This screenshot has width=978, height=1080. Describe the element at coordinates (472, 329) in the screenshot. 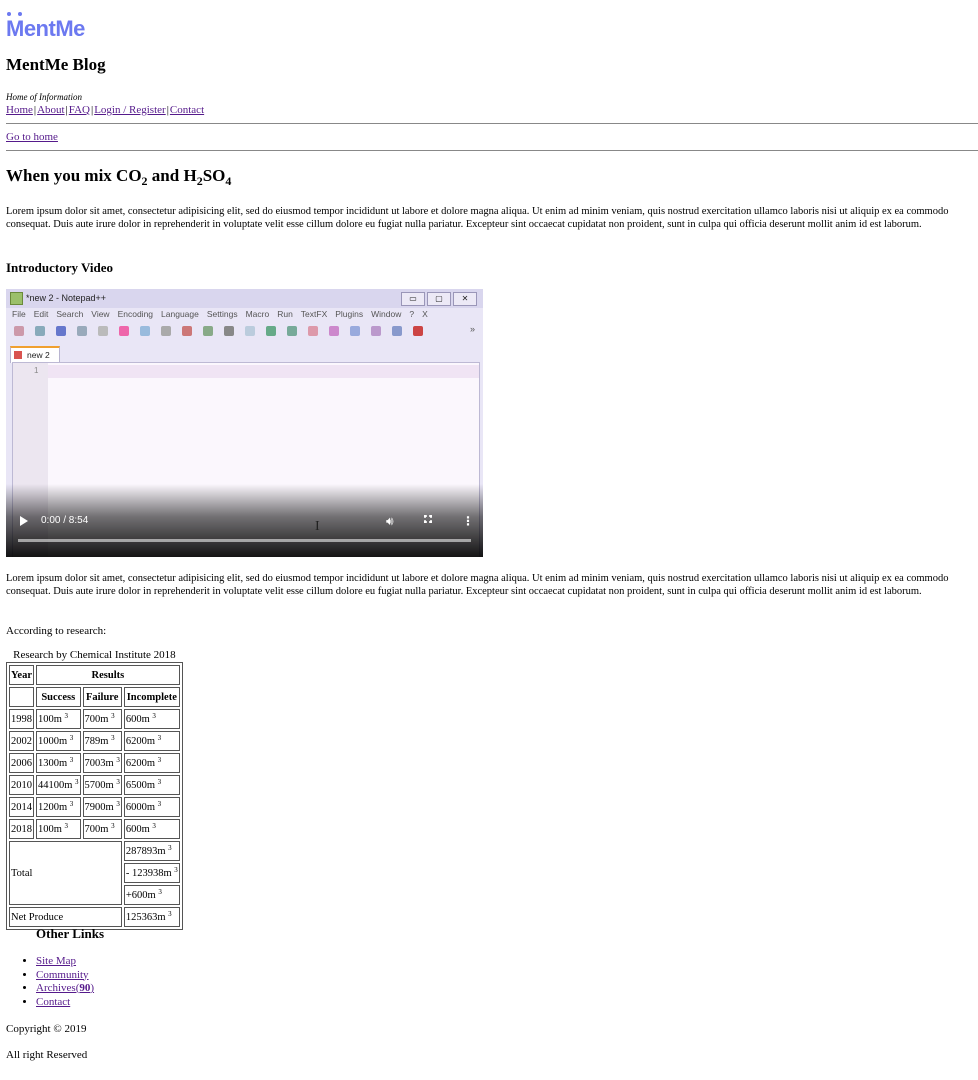

I see `toolbar-overflow-icon: »` at that location.